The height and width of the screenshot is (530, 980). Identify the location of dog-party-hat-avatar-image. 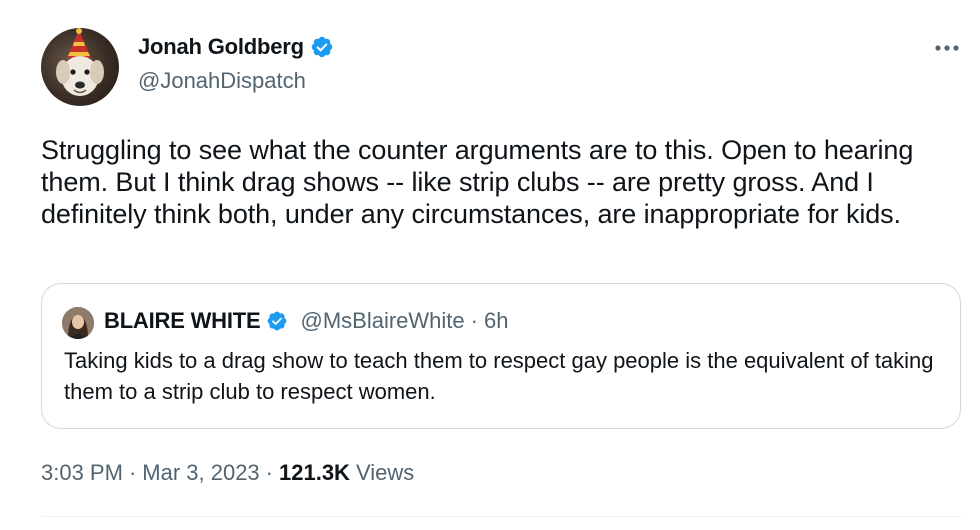
(80, 62).